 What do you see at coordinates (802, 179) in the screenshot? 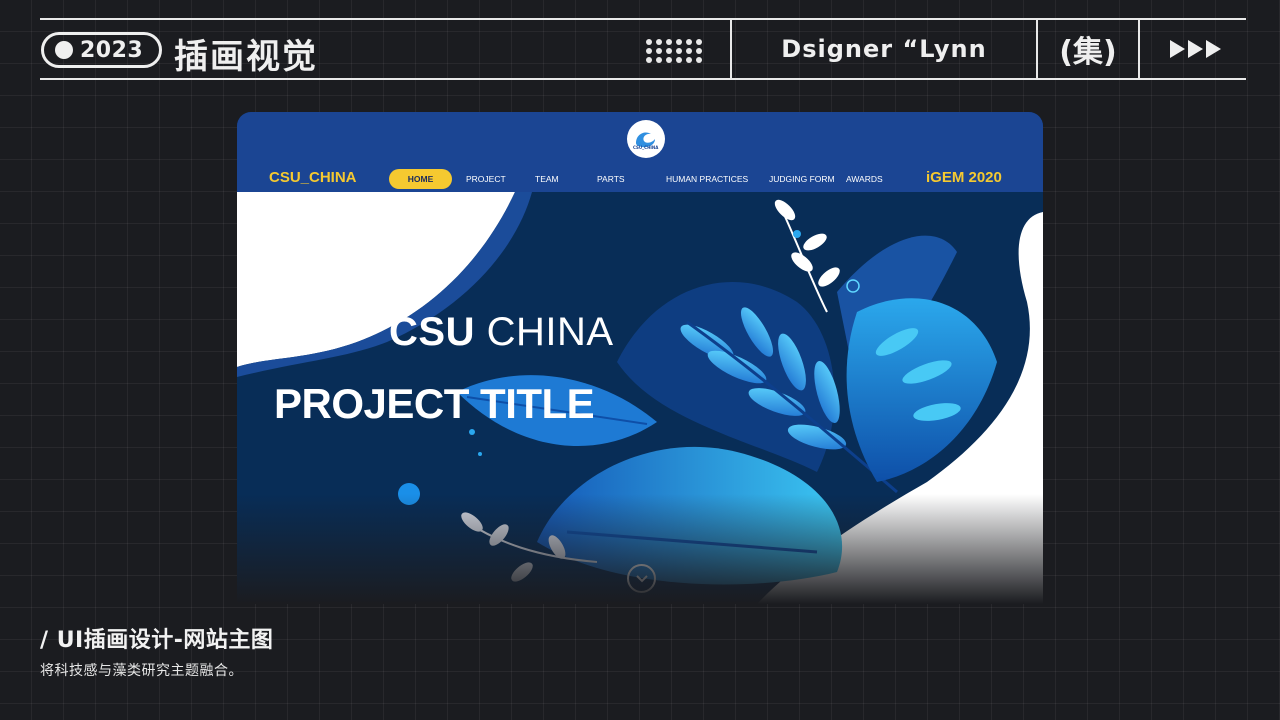
I see `nav-item-judging-form: JUDGING FORM` at bounding box center [802, 179].